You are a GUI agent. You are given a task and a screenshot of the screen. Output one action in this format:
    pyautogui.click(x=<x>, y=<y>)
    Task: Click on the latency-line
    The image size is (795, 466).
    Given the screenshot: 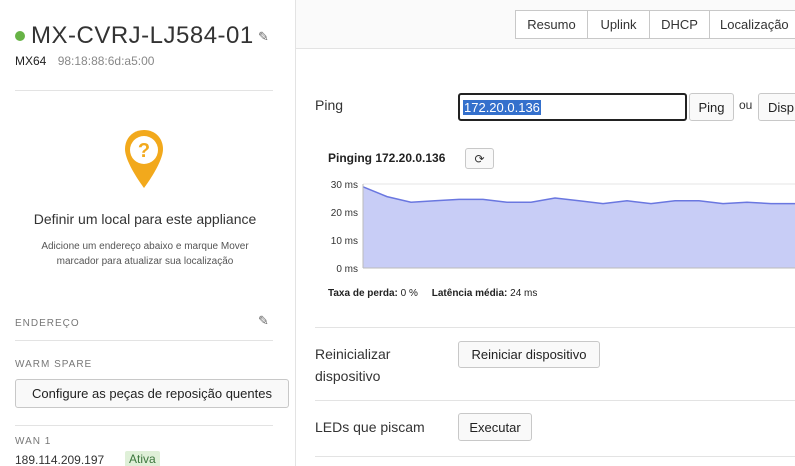 What is the action you would take?
    pyautogui.click(x=578, y=195)
    